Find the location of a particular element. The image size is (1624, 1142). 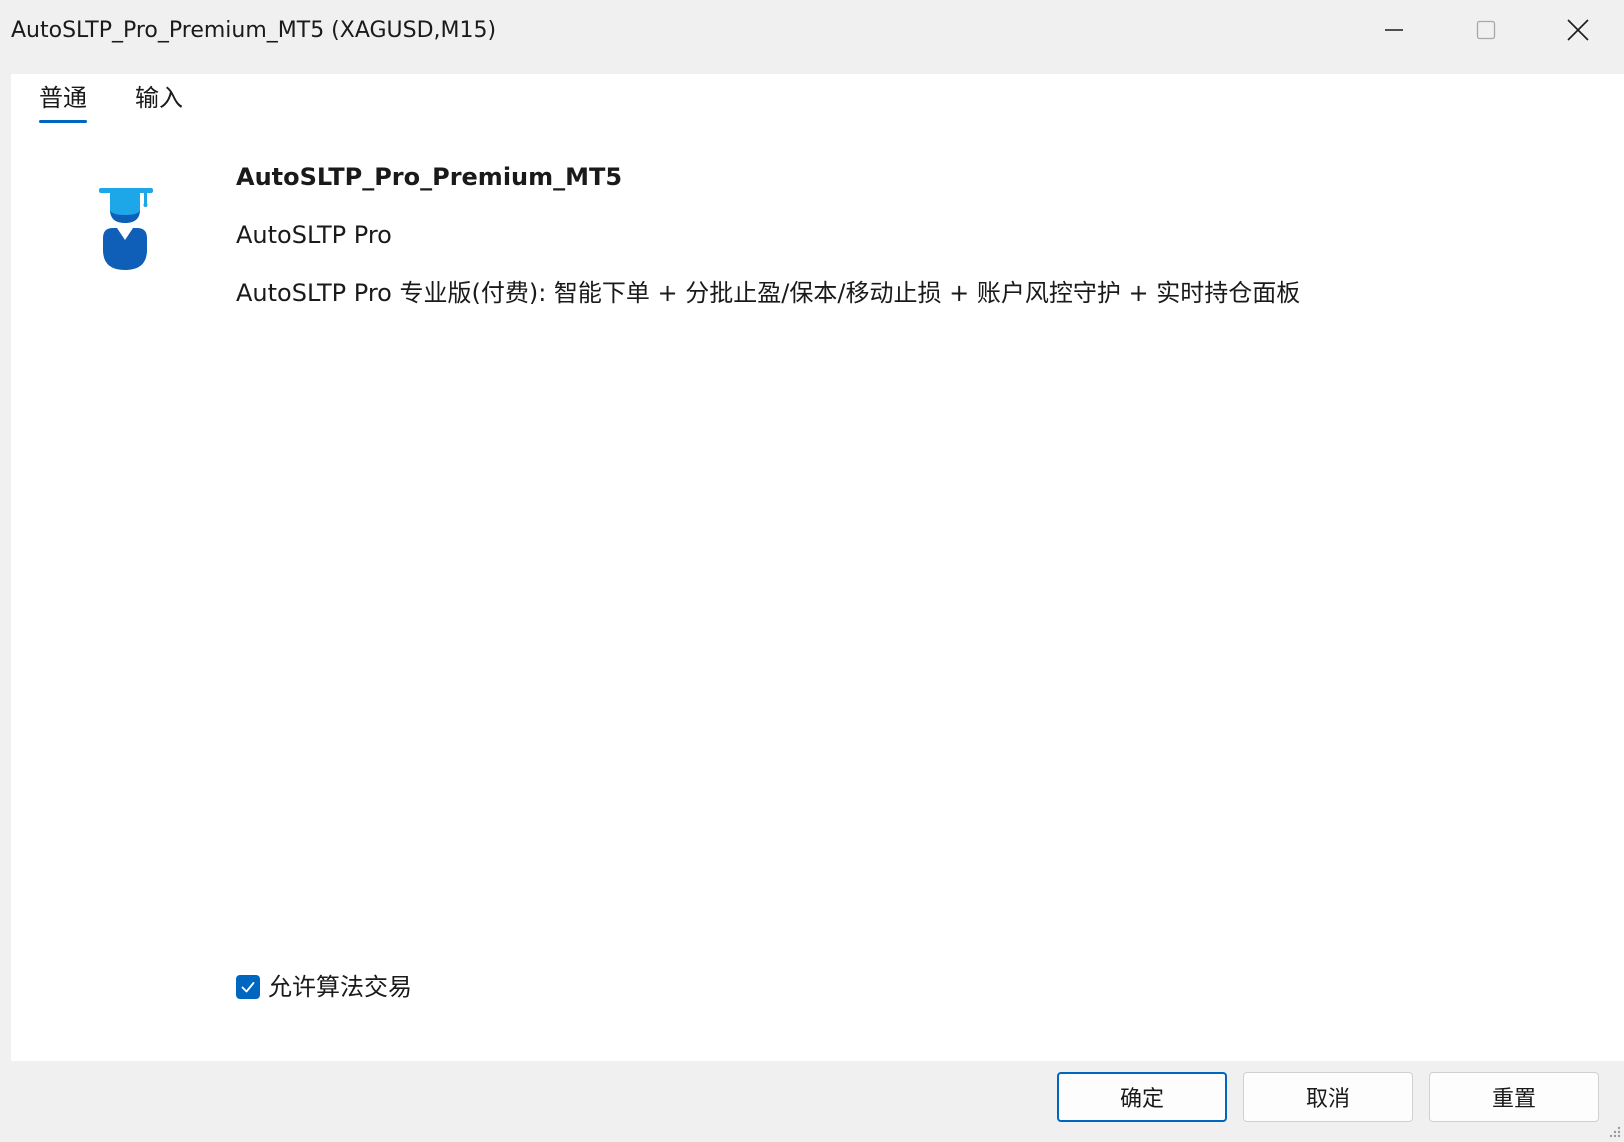

graduate-user-icon is located at coordinates (126, 229).